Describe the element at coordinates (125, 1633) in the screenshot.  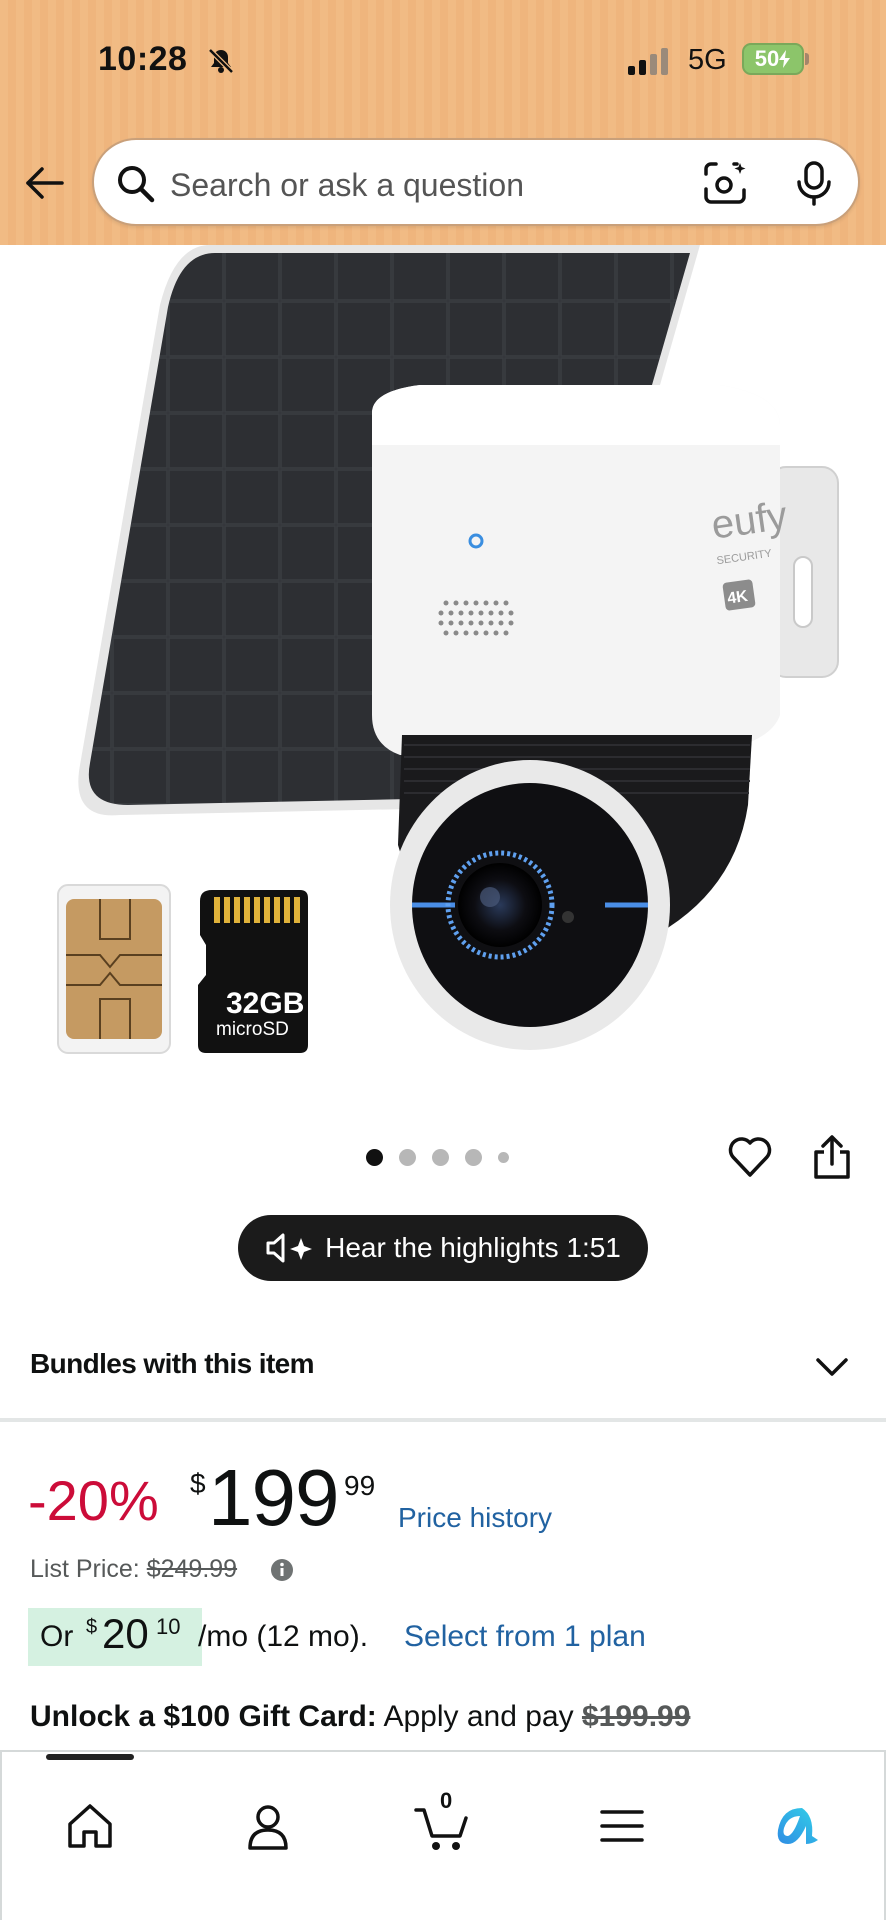
I see `installment-amount: 20` at that location.